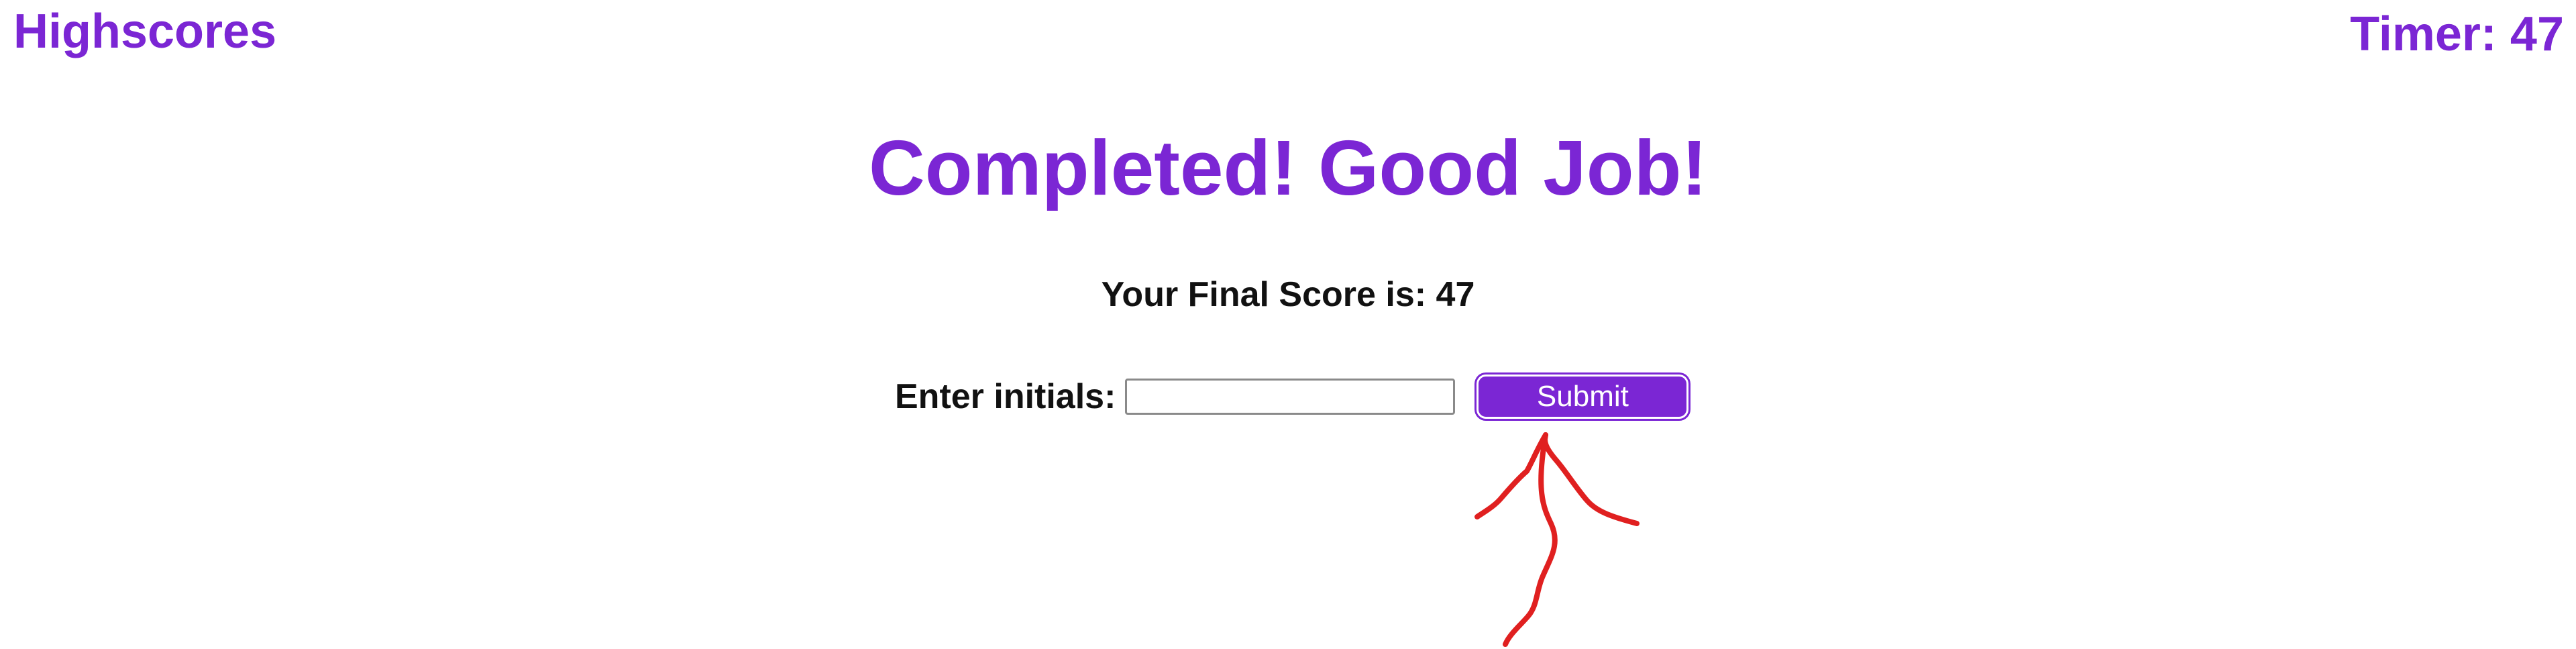 The height and width of the screenshot is (649, 2576). I want to click on highscores-link: Highscores, so click(144, 32).